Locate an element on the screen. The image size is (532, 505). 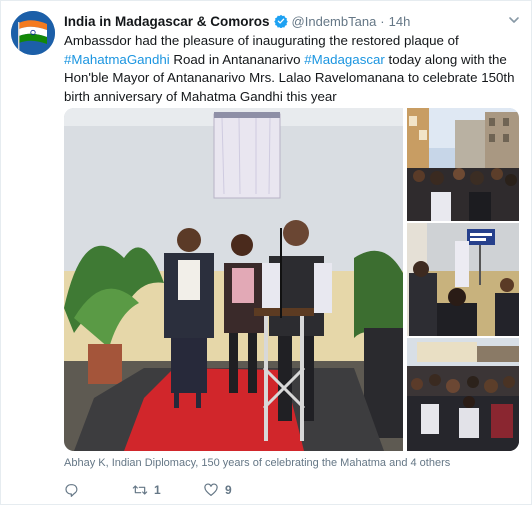
verified-badge-icon is located at coordinates (280, 21).